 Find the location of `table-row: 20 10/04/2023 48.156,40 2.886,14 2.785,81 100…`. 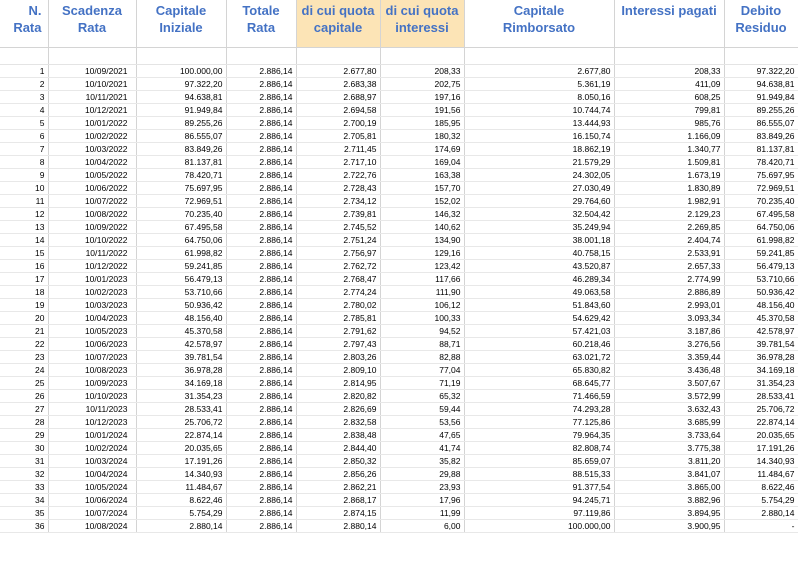

table-row: 20 10/04/2023 48.156,40 2.886,14 2.785,81 100… is located at coordinates (399, 318).